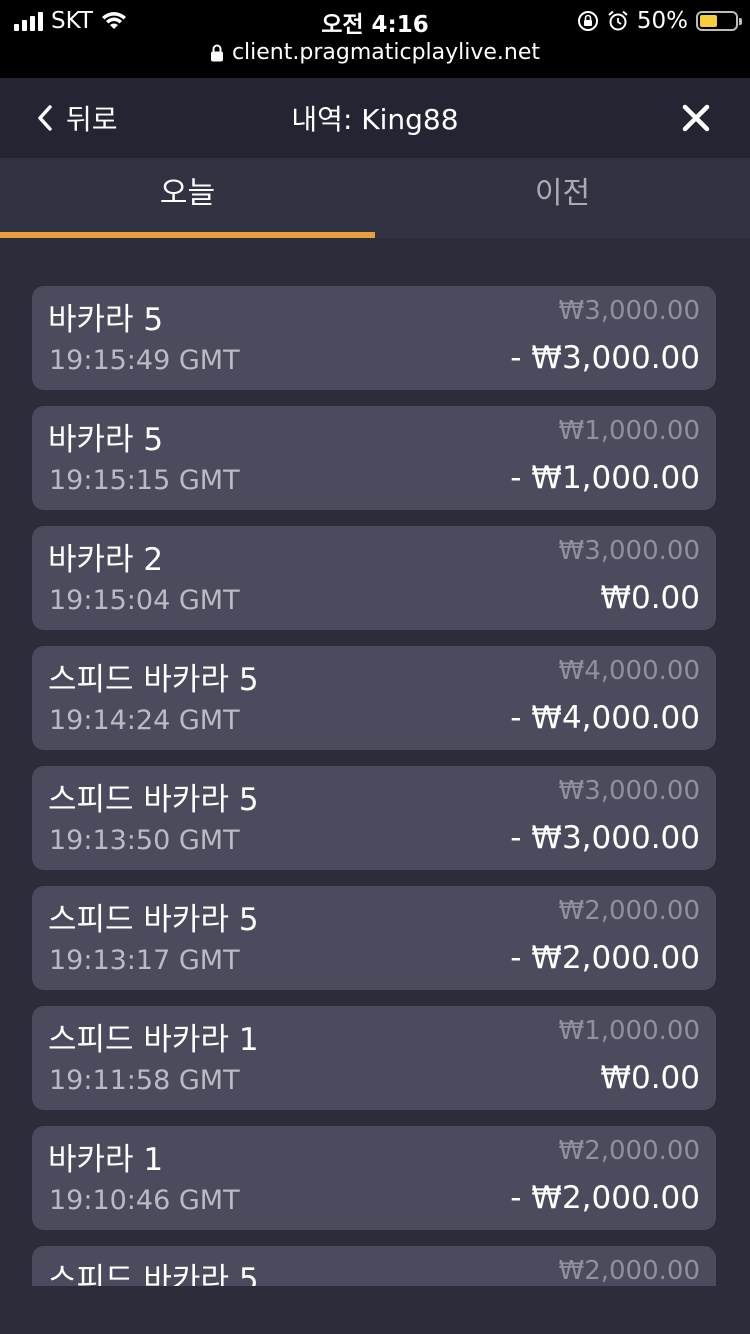 Image resolution: width=750 pixels, height=1334 pixels. What do you see at coordinates (587, 21) in the screenshot?
I see `rotation-lock-icon` at bounding box center [587, 21].